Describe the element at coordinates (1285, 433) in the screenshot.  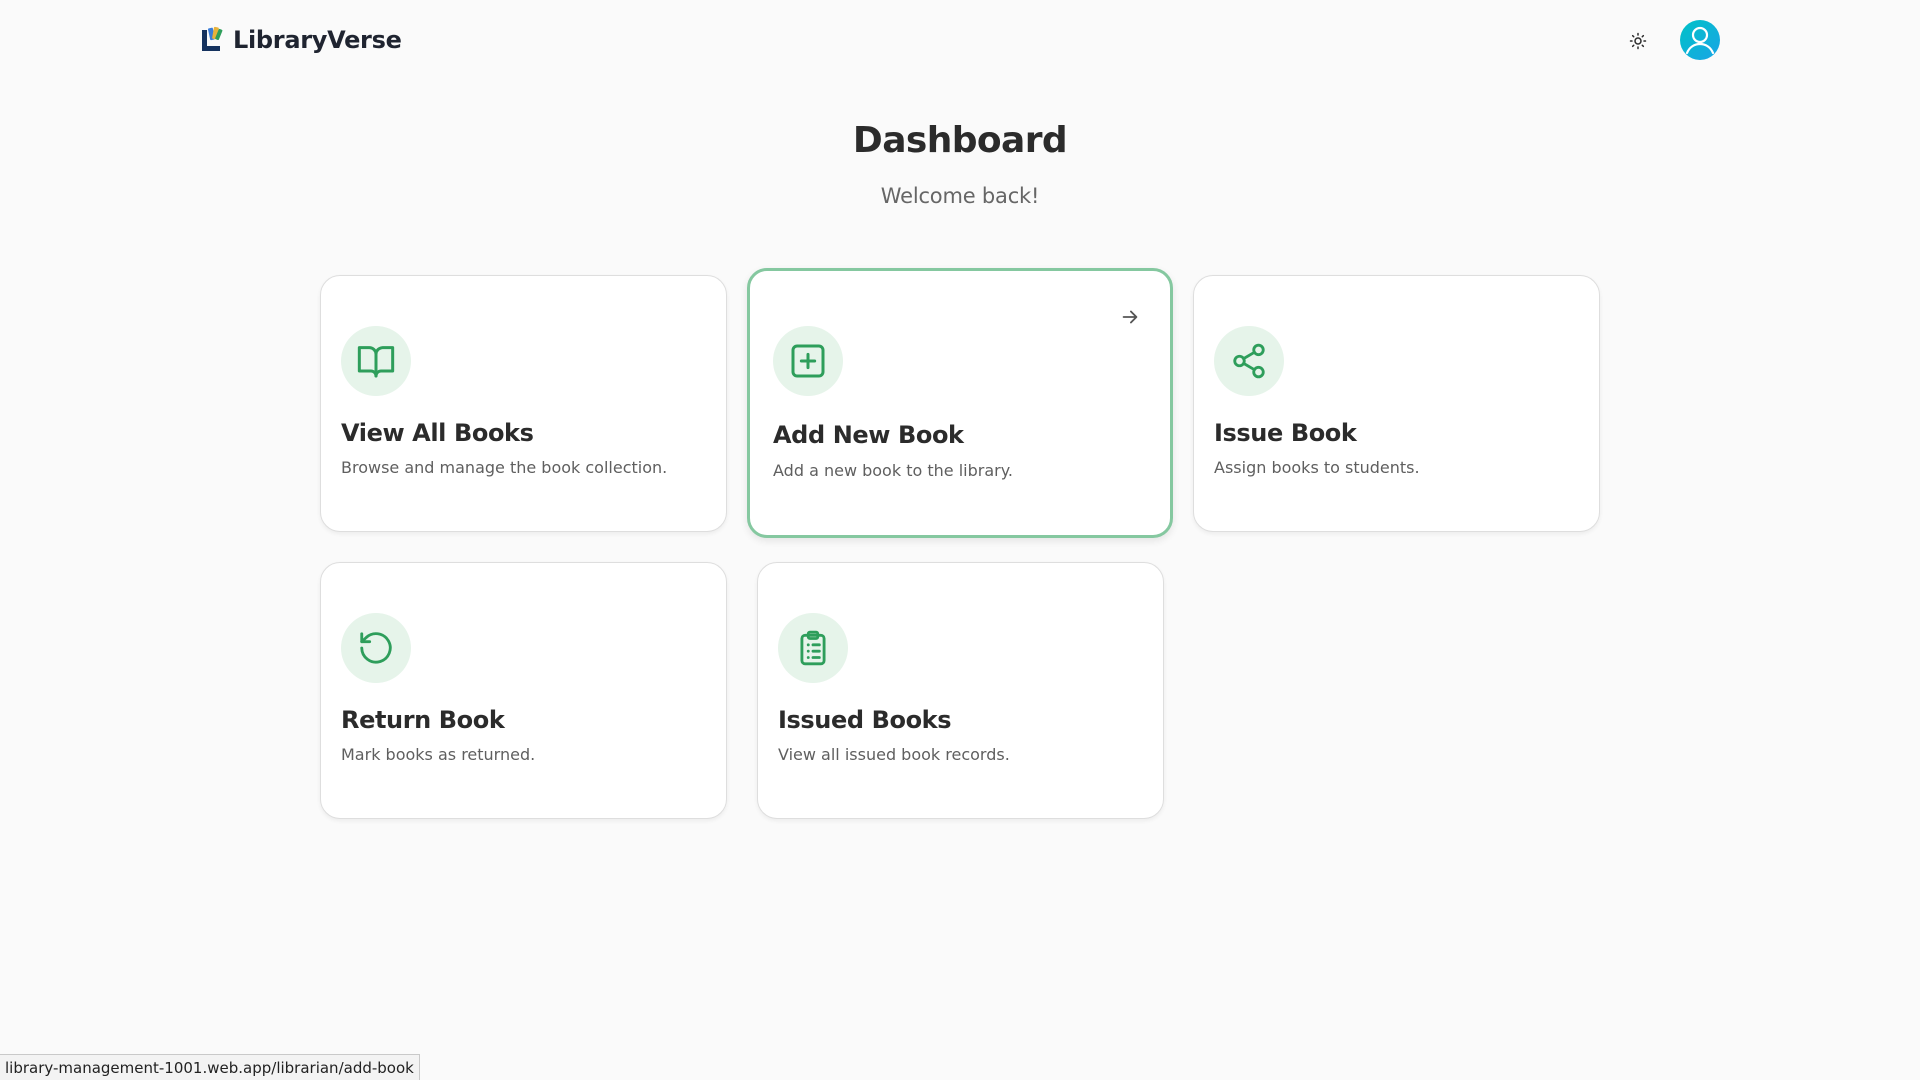
I see `card-title: Issue Book` at that location.